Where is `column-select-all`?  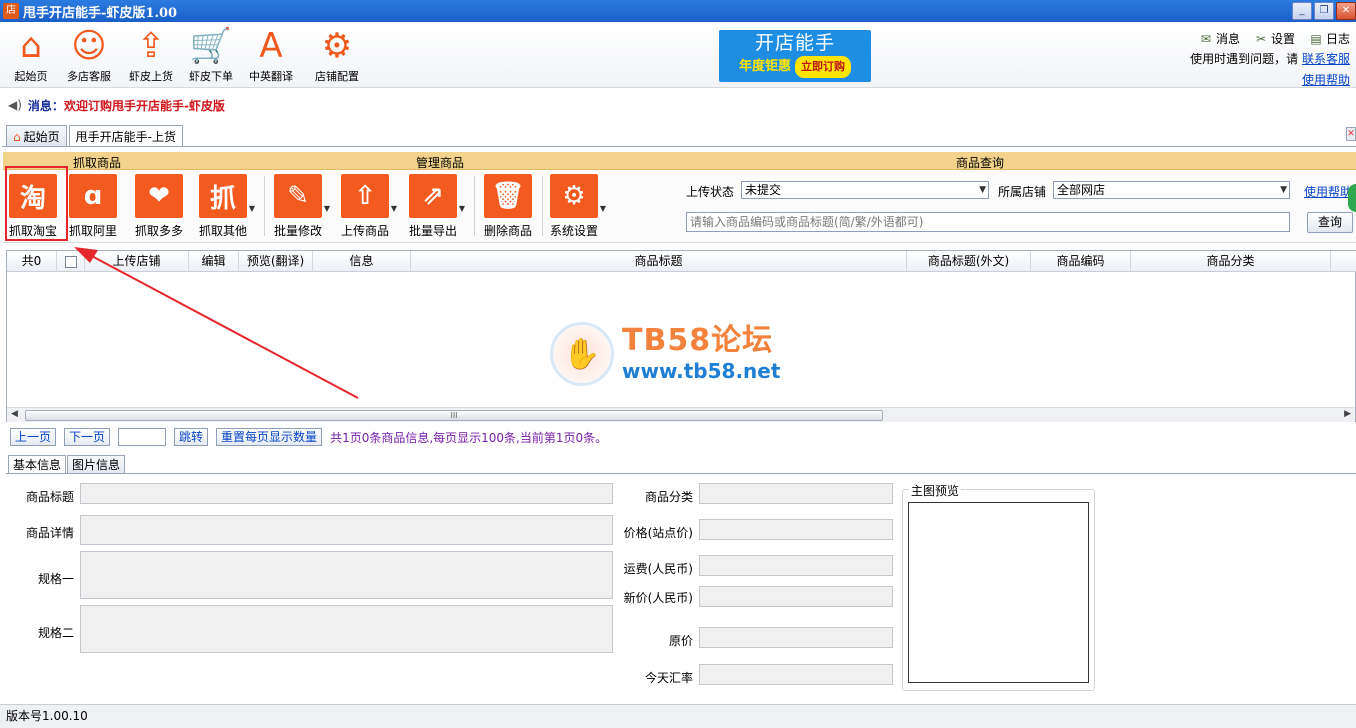
column-select-all is located at coordinates (71, 261).